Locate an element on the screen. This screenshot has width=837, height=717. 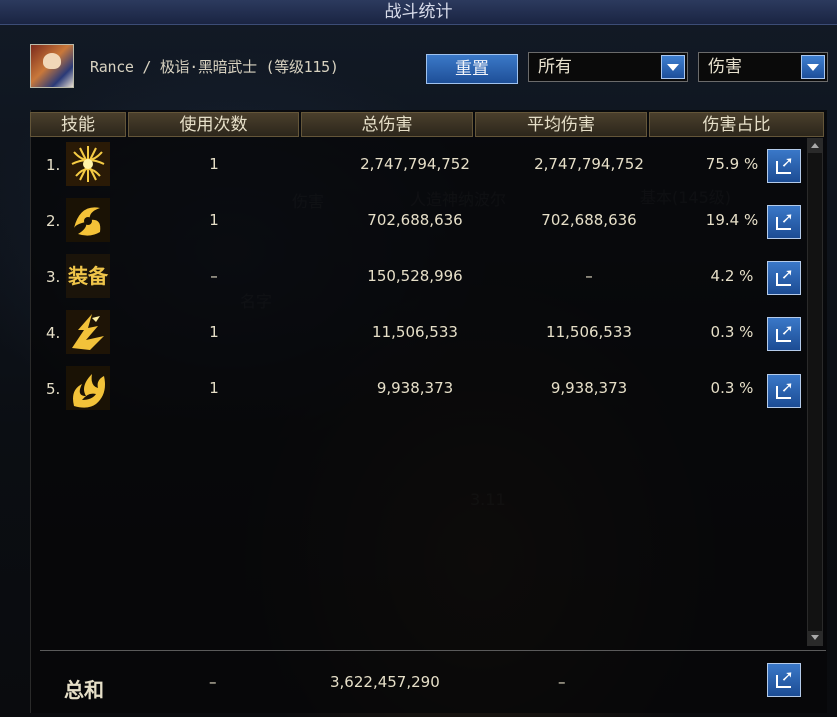
row-index: 5. is located at coordinates (53, 389).